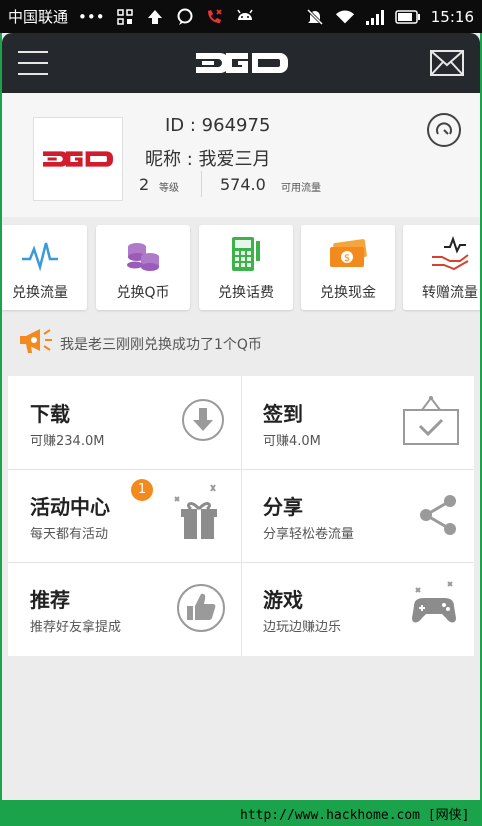  Describe the element at coordinates (69, 534) in the screenshot. I see `tile-subtitle: 每天都有活动` at that location.